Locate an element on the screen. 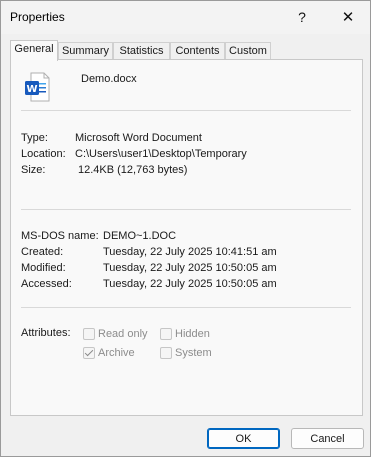  location-label: Location: is located at coordinates (43, 154).